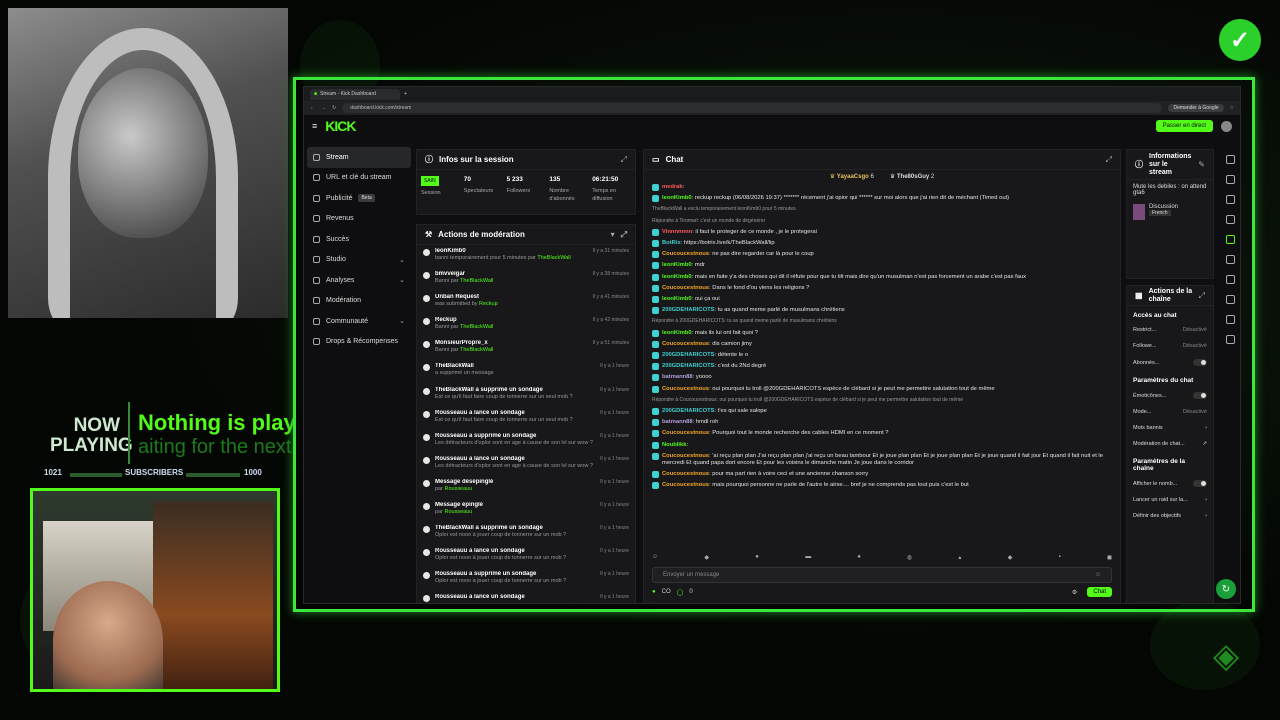 The image size is (1280, 720). I want to click on ask-google-chip: Demander à Google, so click(1196, 108).